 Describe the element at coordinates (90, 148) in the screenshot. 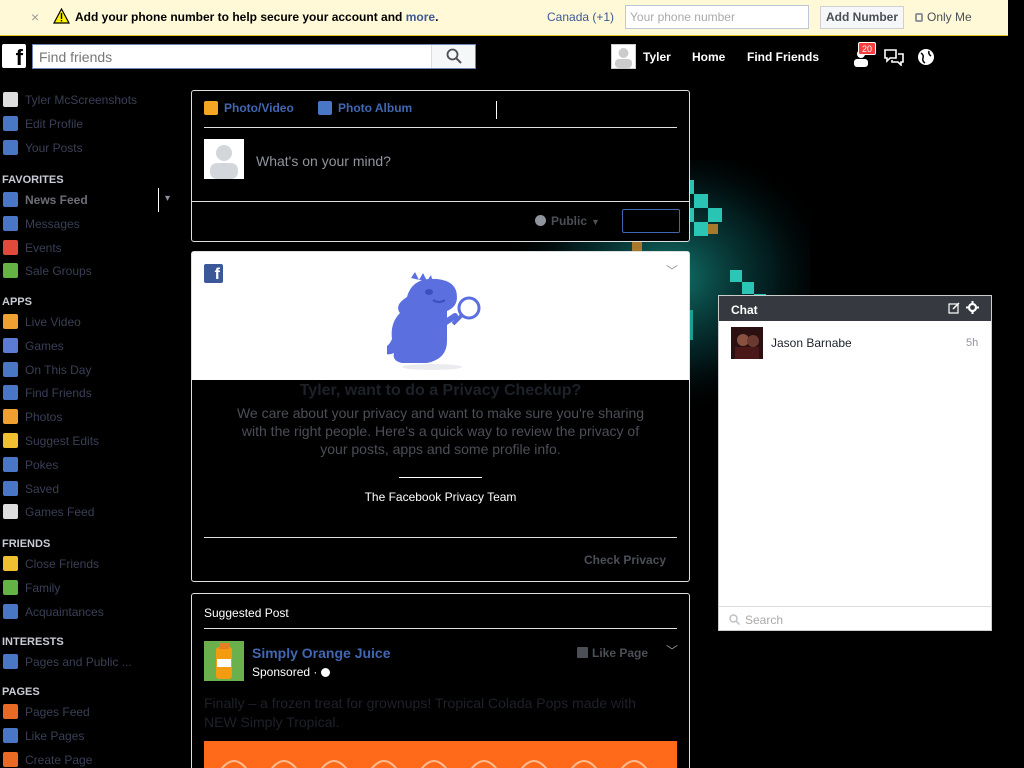

I see `sidebar-item: Your Posts` at that location.